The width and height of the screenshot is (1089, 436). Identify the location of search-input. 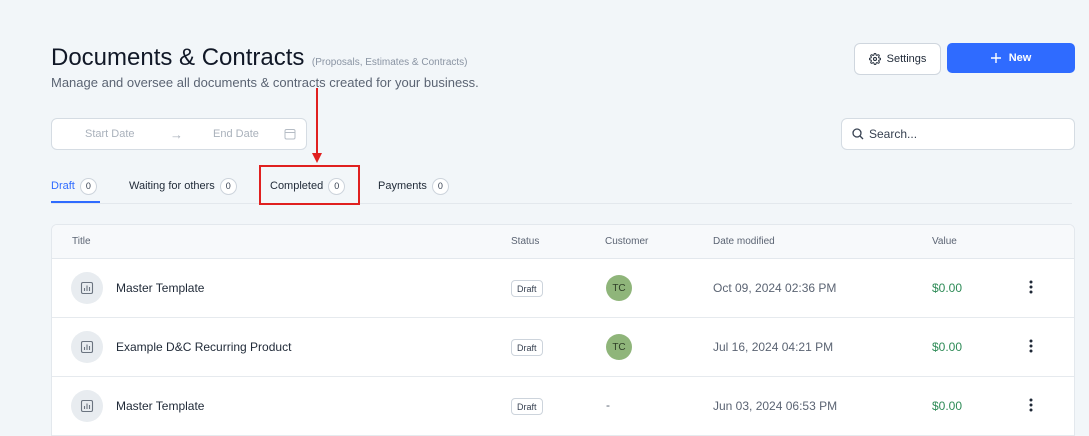
(964, 134).